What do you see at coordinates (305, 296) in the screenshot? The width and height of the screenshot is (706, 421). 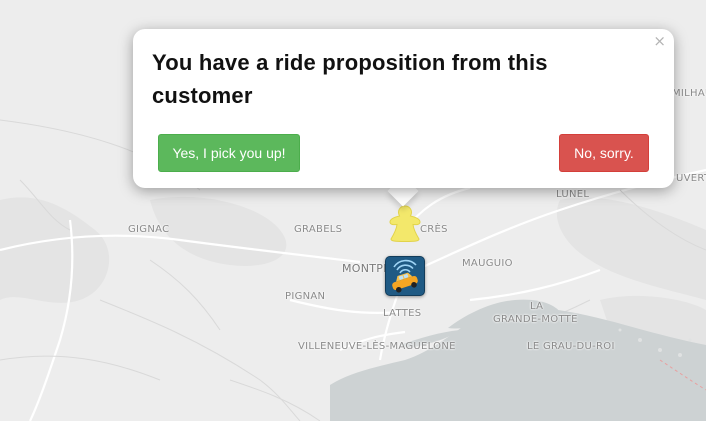 I see `place-label-pignan: PIGNAN` at bounding box center [305, 296].